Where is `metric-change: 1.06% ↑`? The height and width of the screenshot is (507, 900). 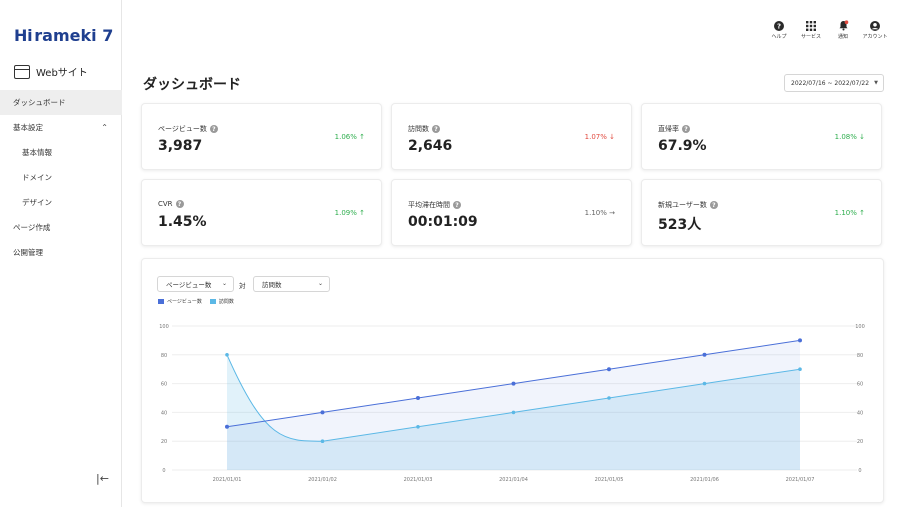 metric-change: 1.06% ↑ is located at coordinates (350, 137).